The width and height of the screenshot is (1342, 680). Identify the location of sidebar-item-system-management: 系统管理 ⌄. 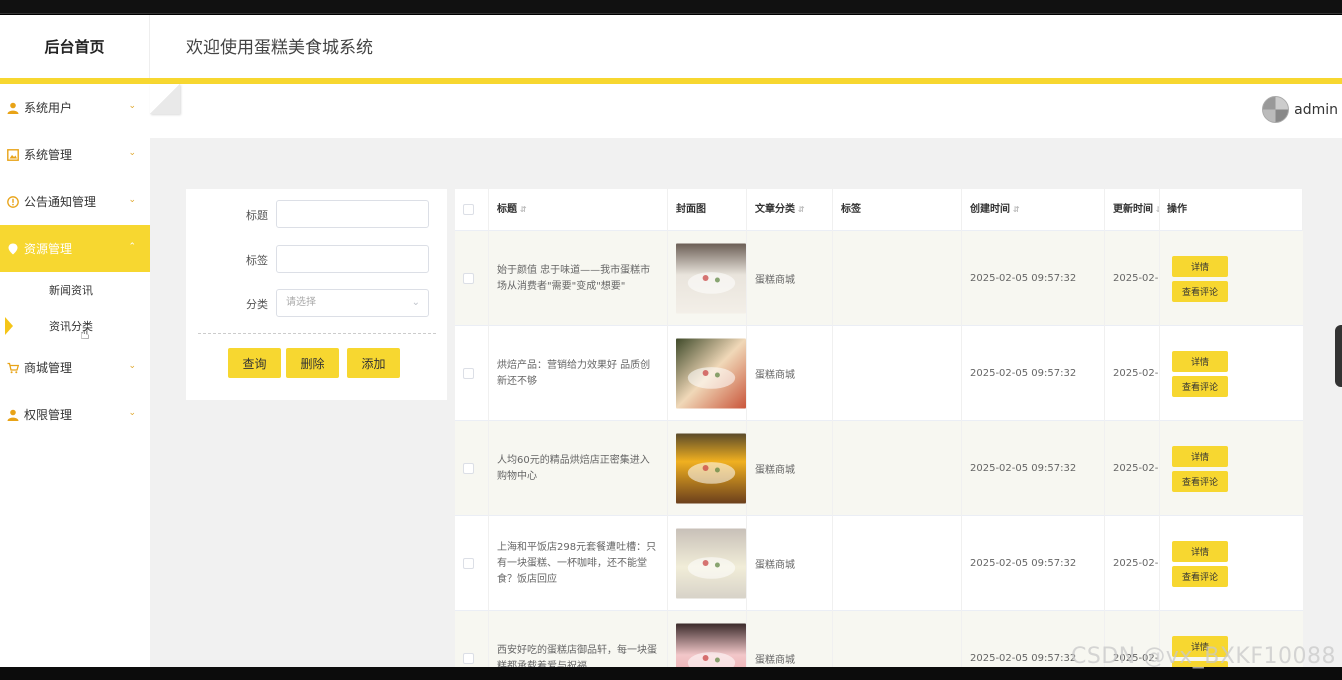
(75, 154).